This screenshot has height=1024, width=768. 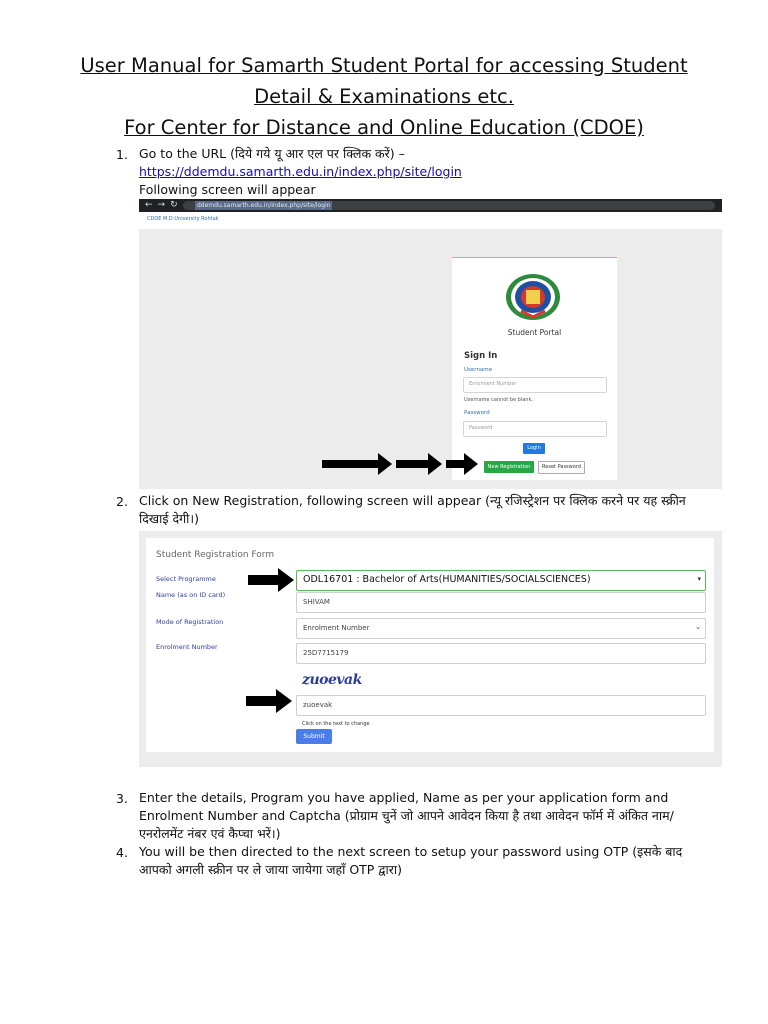 I want to click on university-logo-icon, so click(x=533, y=297).